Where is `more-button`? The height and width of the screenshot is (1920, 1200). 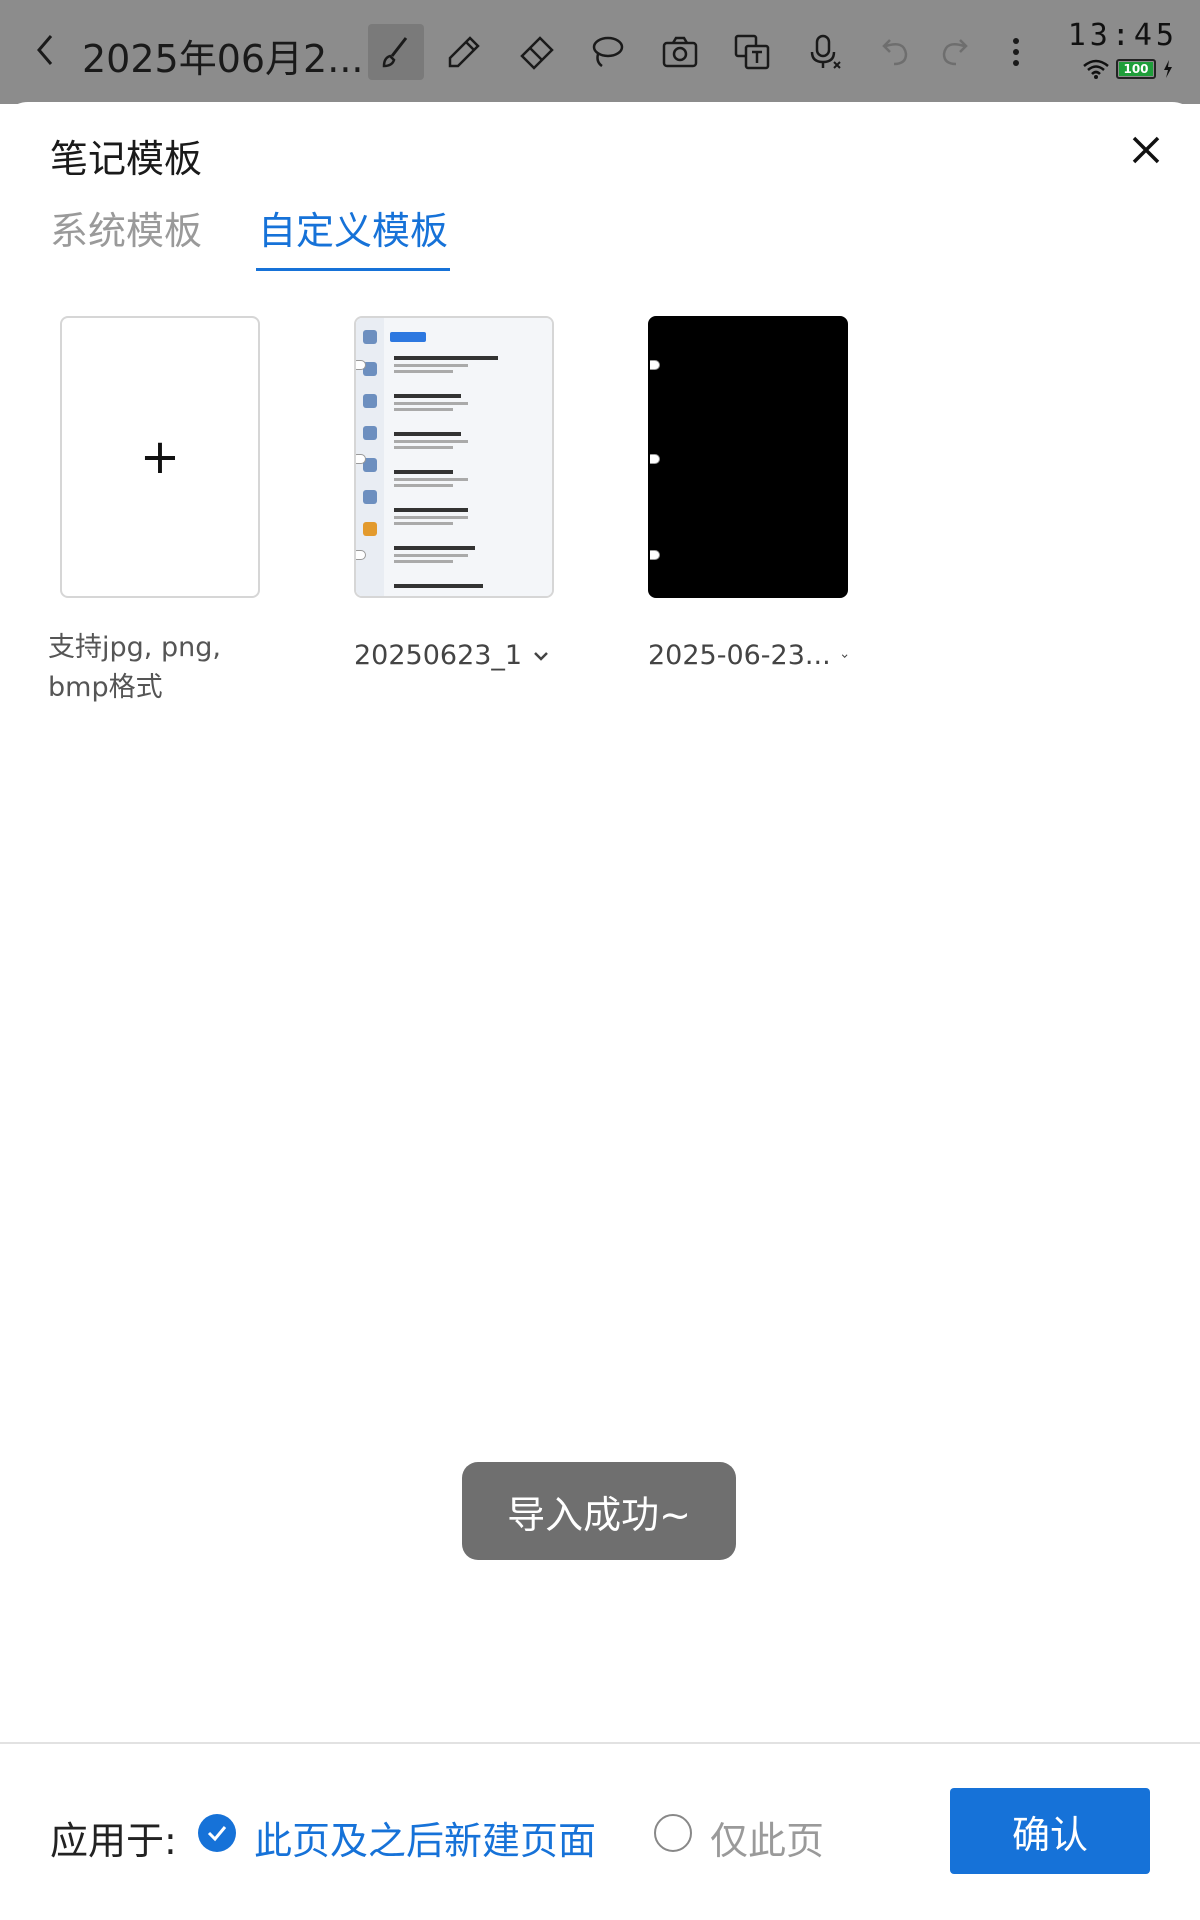
more-button is located at coordinates (1016, 52).